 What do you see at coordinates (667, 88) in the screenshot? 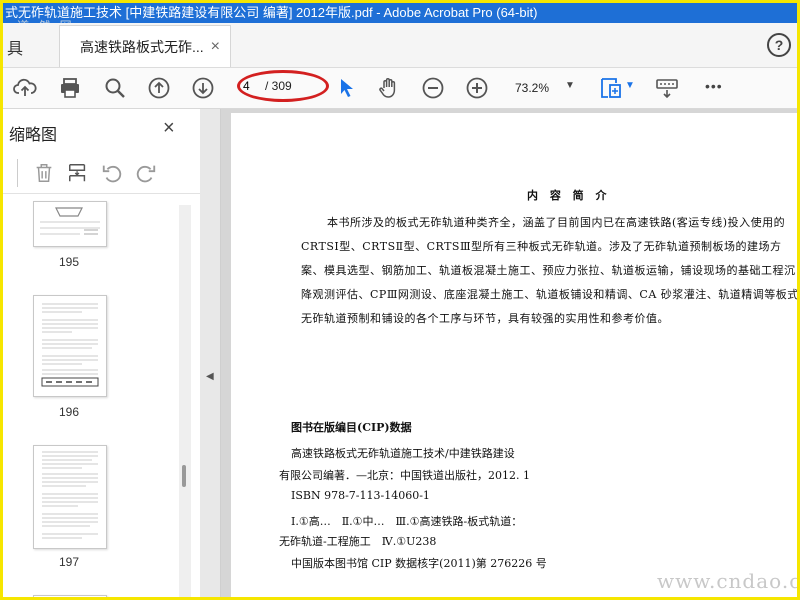
I see `keyboard-icon` at bounding box center [667, 88].